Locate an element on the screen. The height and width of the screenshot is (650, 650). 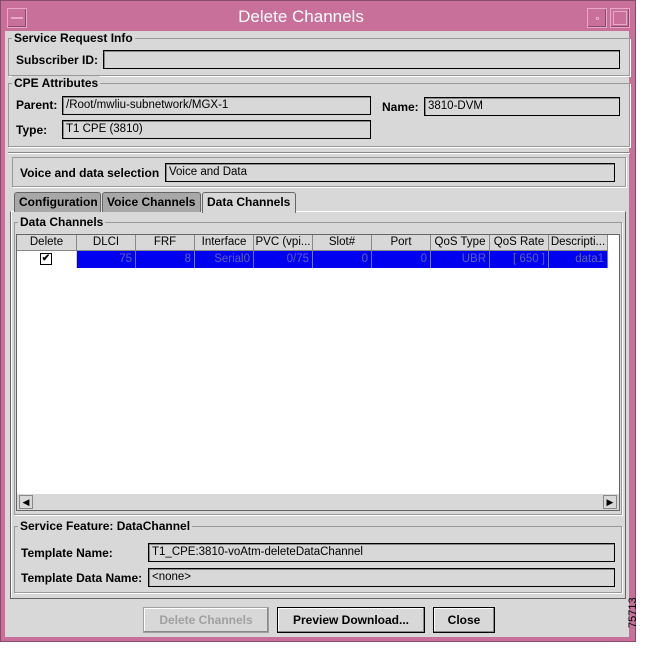
column-header: Slot# is located at coordinates (342, 243).